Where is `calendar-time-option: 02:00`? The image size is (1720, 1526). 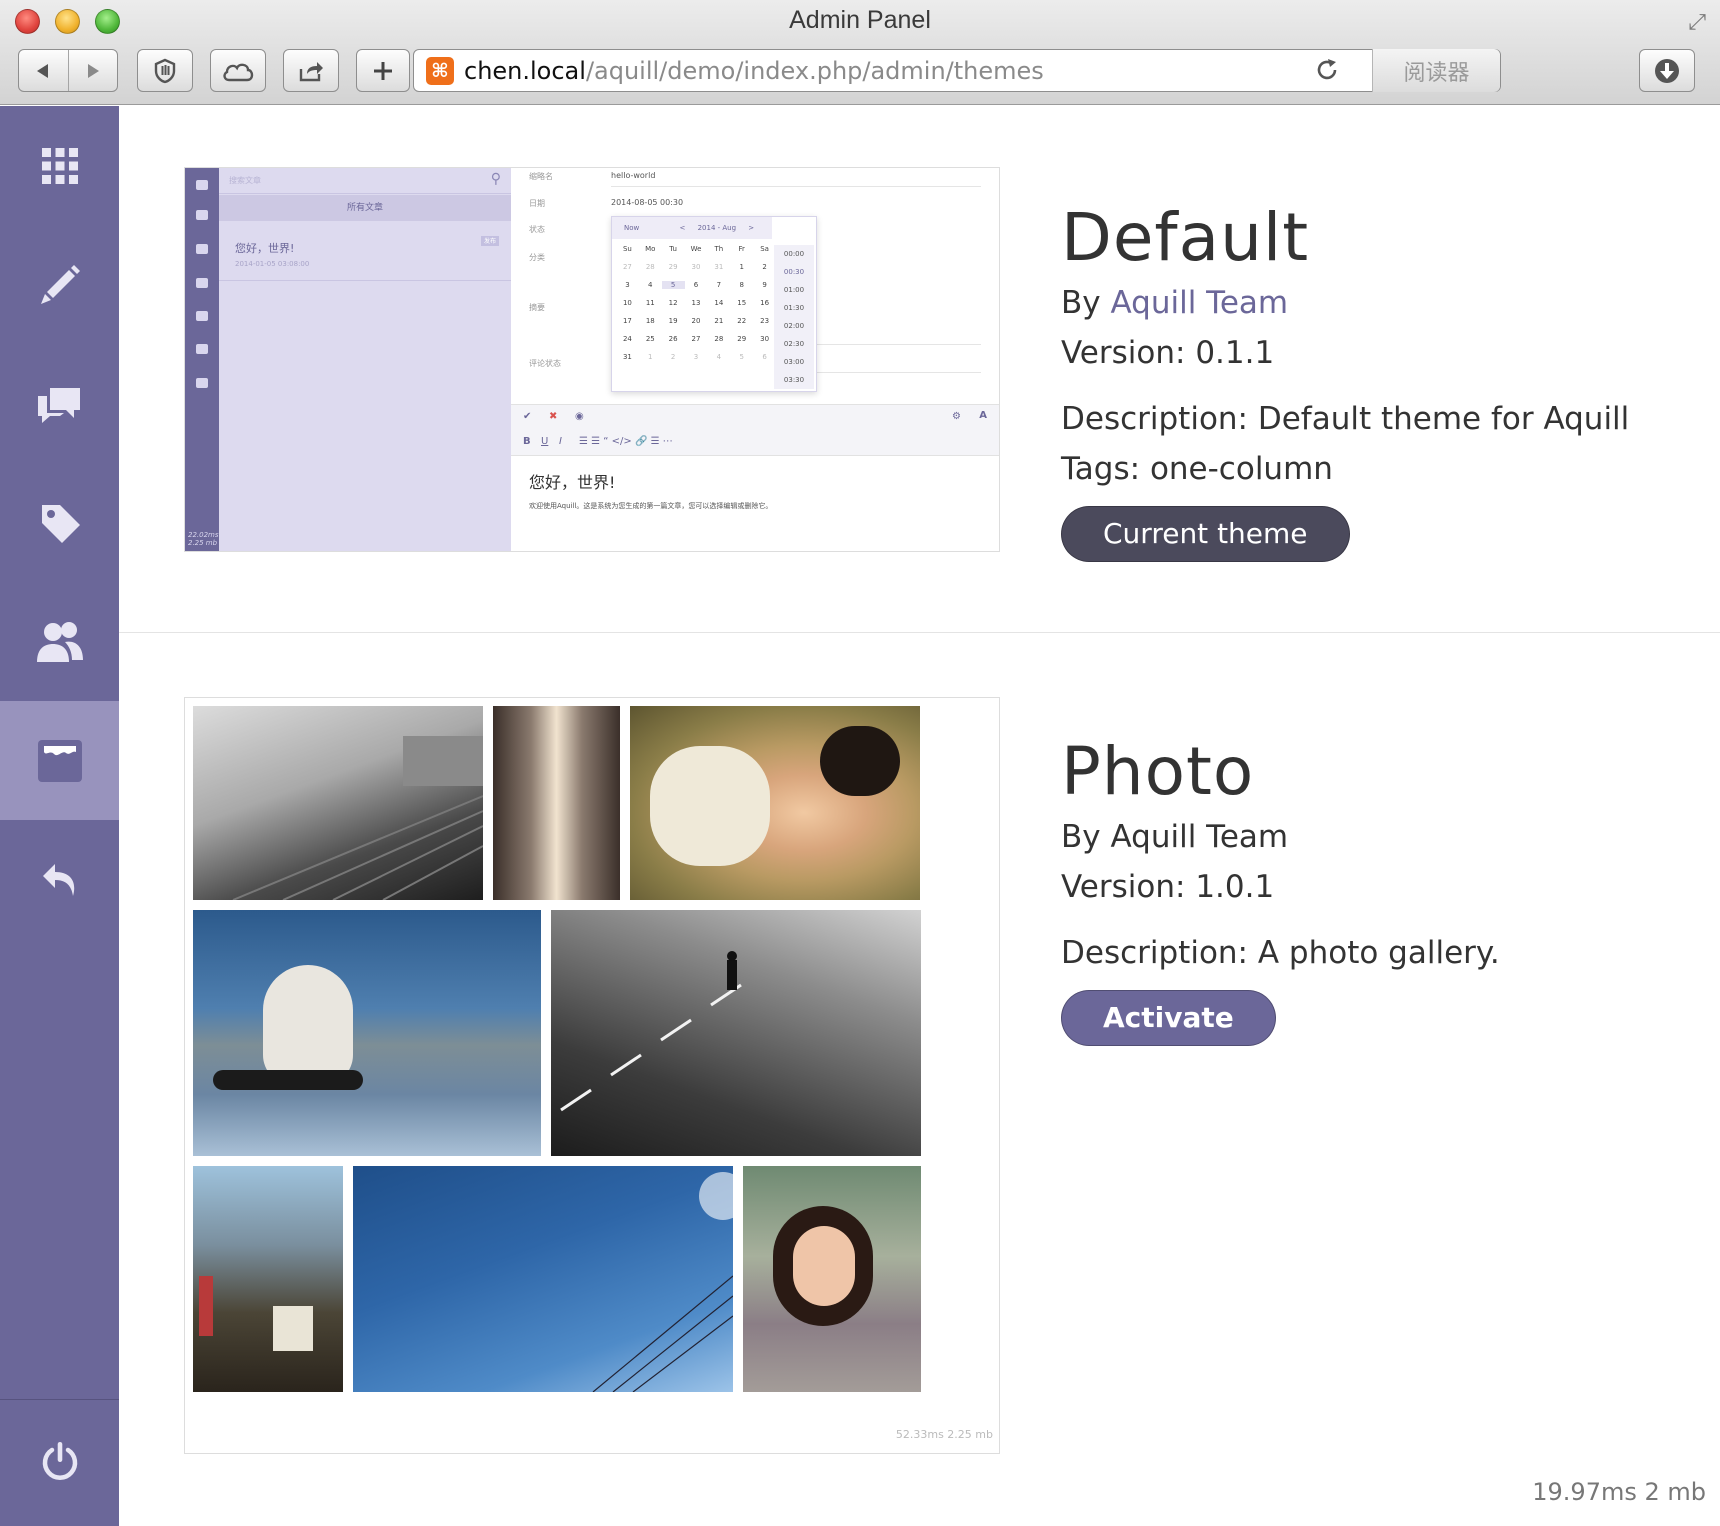
calendar-time-option: 02:00 is located at coordinates (794, 326).